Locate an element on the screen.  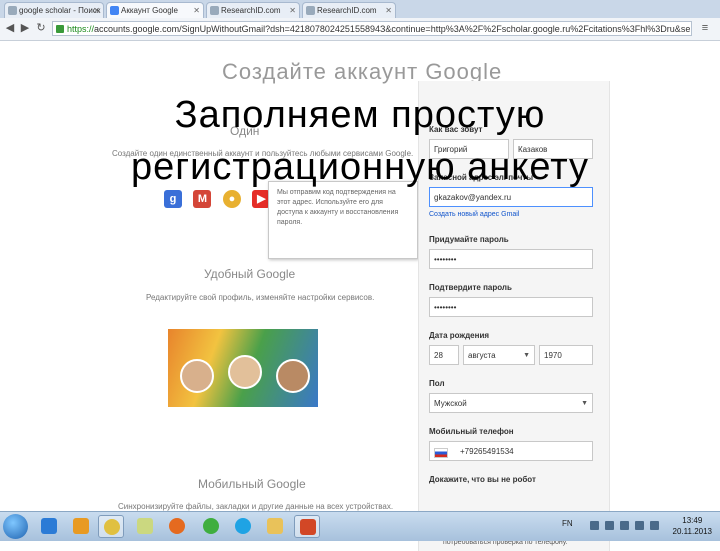
media-player-icon is located at coordinates (81, 526).